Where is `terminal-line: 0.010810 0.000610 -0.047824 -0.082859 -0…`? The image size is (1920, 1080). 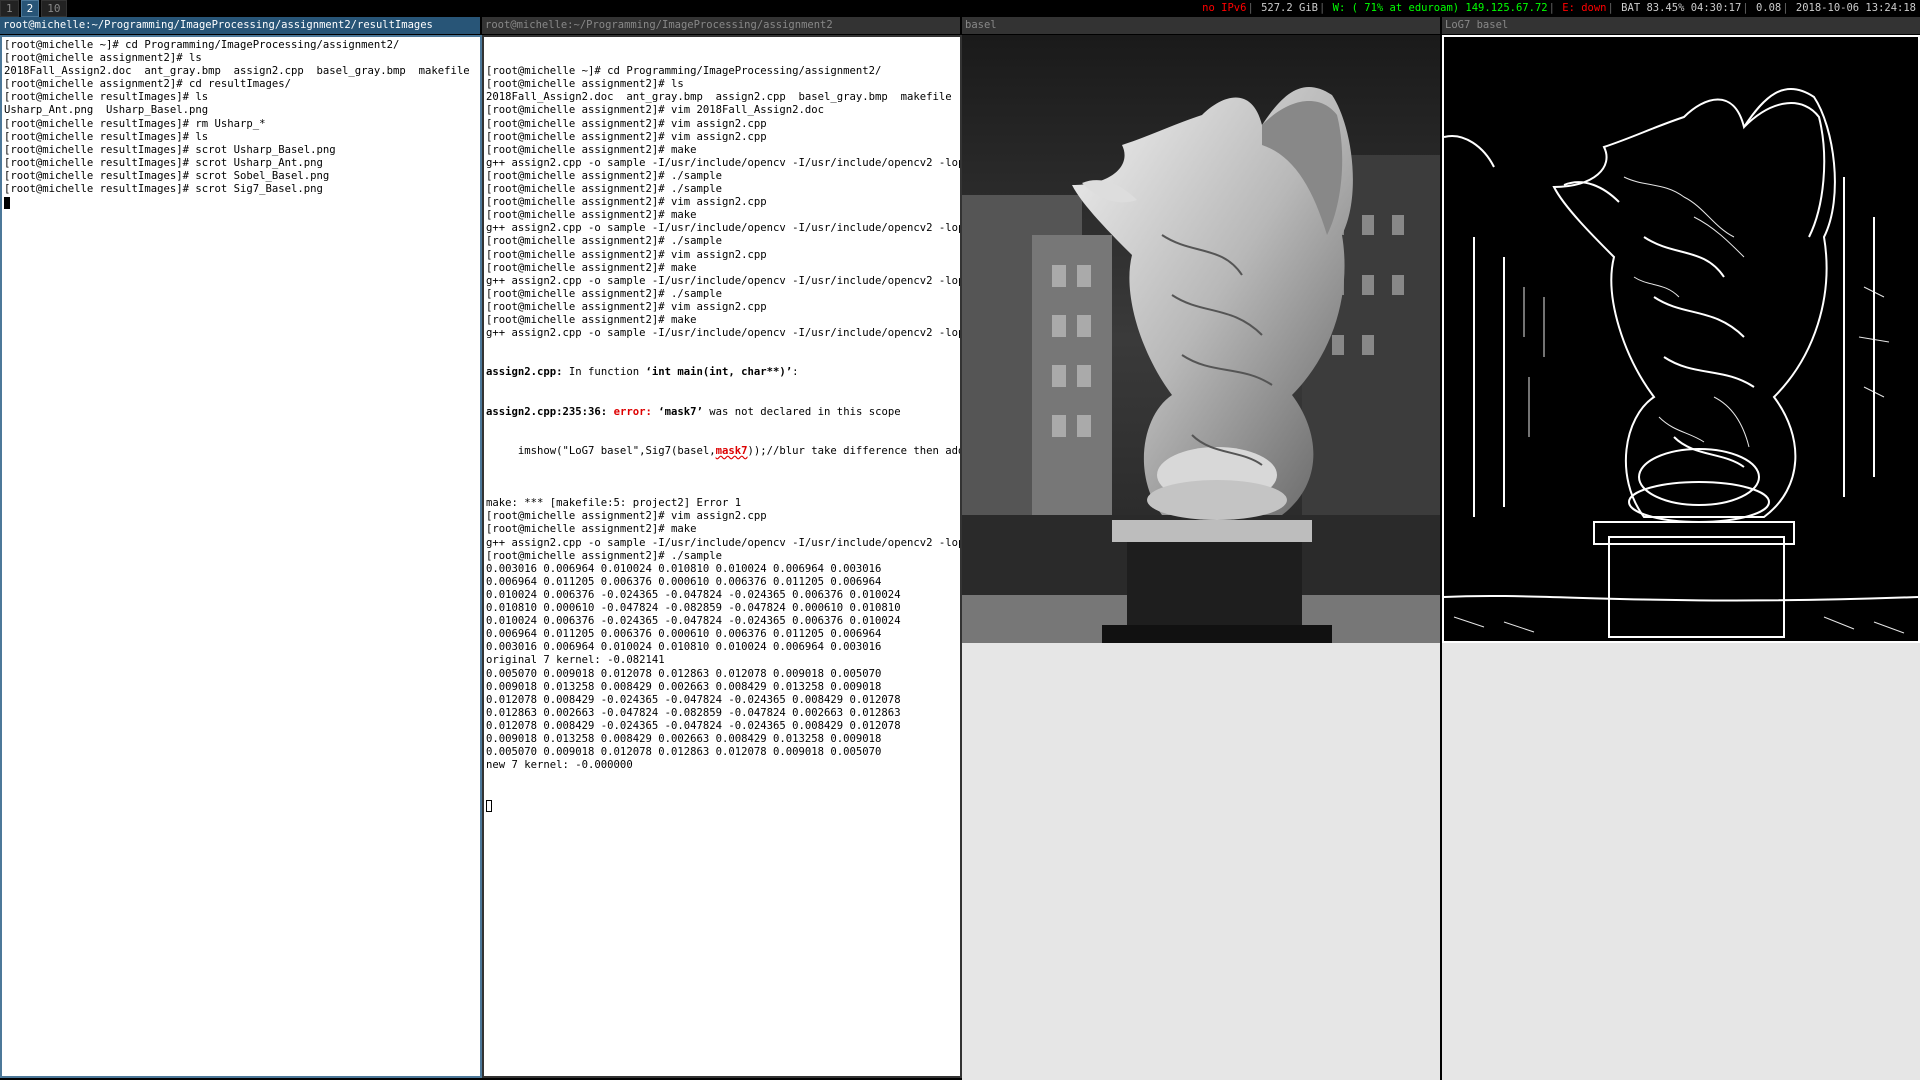 terminal-line: 0.010810 0.000610 -0.047824 -0.082859 -0… is located at coordinates (693, 608).